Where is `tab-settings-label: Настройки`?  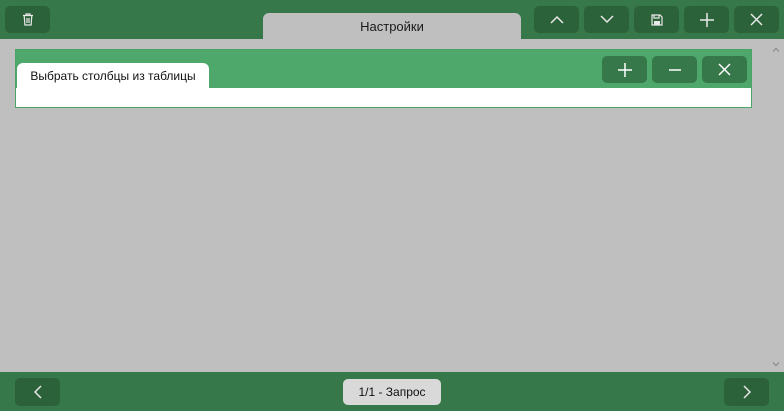
tab-settings-label: Настройки is located at coordinates (392, 26).